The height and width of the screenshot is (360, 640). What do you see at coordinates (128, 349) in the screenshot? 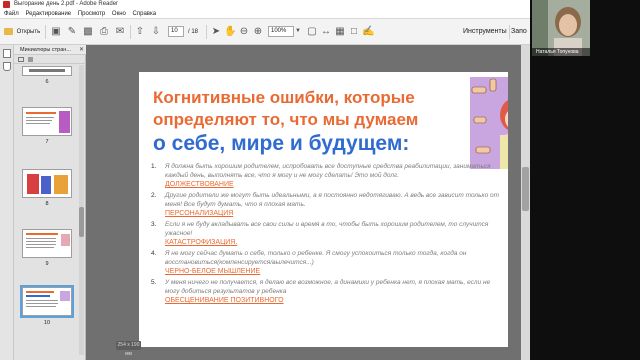
I see `page-size-badge: 254 x 190 мм` at bounding box center [128, 349].